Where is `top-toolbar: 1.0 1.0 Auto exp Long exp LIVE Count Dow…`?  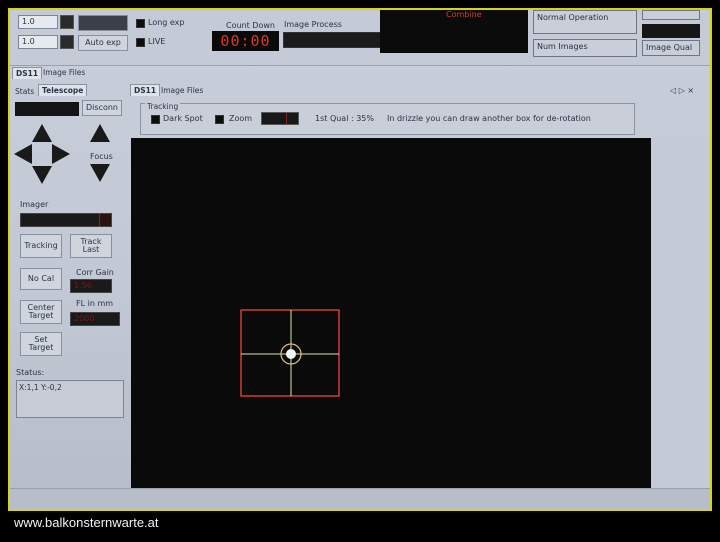
top-toolbar: 1.0 1.0 Auto exp Long exp LIVE Count Dow… is located at coordinates (360, 38).